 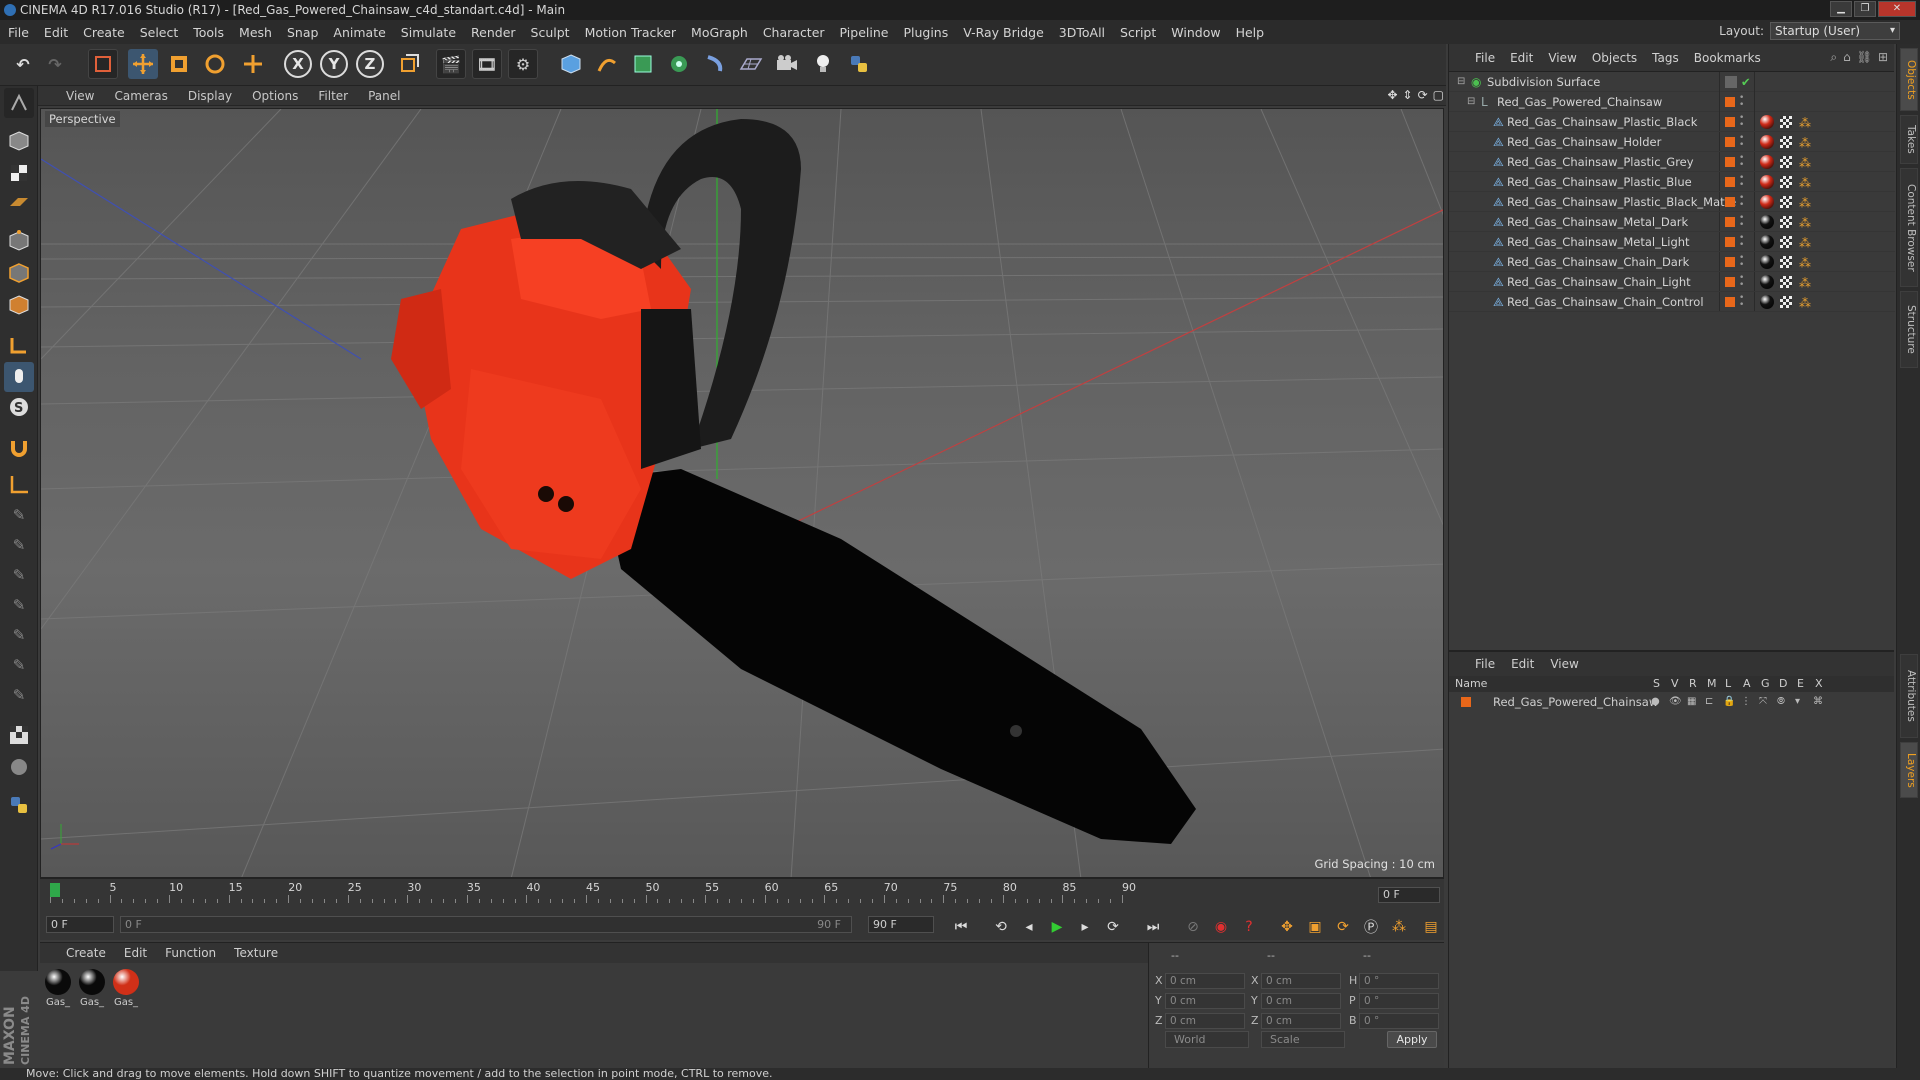 I want to click on collapse-icon: ⊟, so click(x=1471, y=102).